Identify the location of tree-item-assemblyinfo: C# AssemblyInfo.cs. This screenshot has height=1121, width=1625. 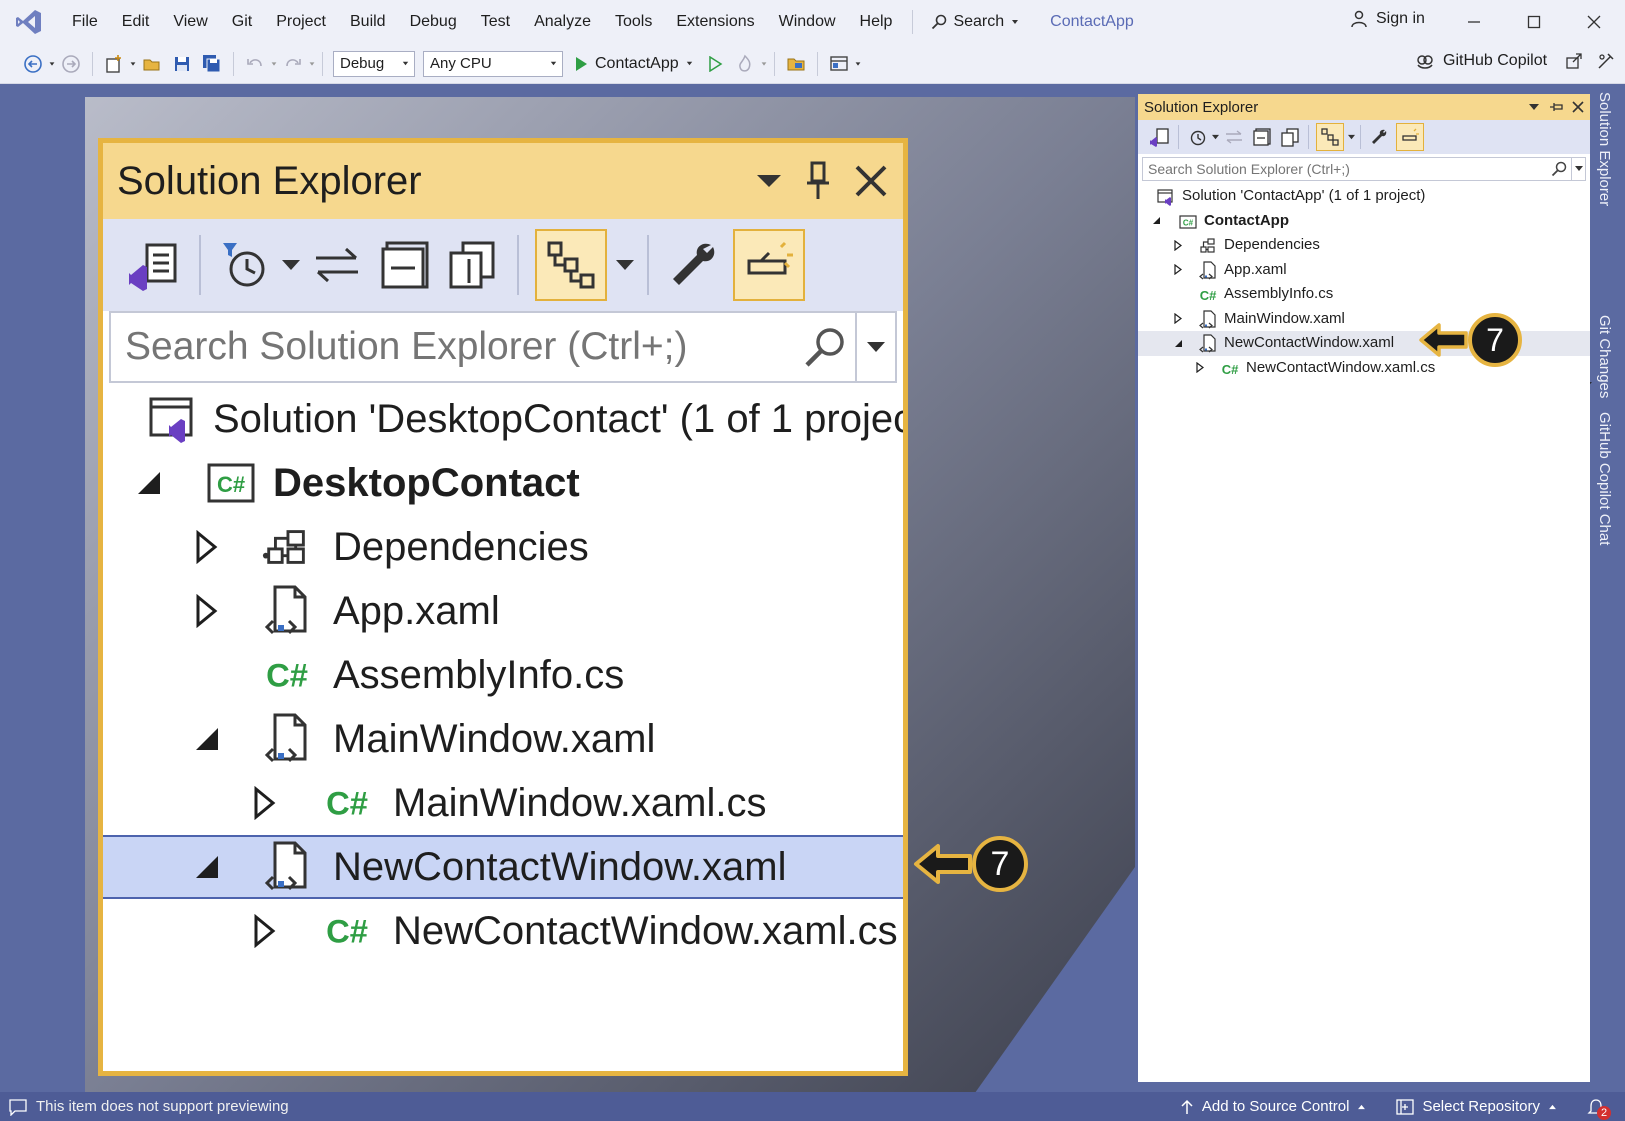
(1364, 294).